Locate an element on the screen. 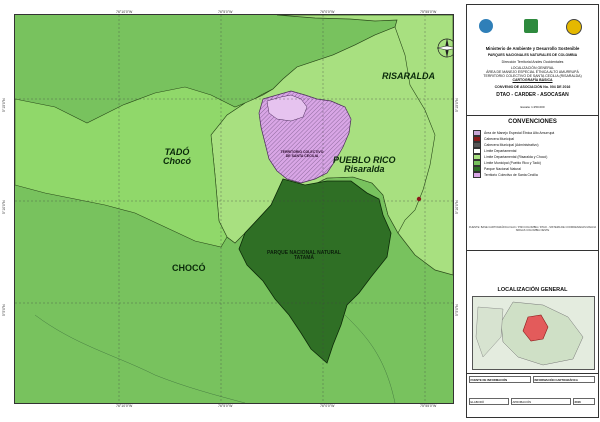 The width and height of the screenshot is (600, 422). location-title: LOCALIZACIÓN GENERAL is located at coordinates (532, 290).